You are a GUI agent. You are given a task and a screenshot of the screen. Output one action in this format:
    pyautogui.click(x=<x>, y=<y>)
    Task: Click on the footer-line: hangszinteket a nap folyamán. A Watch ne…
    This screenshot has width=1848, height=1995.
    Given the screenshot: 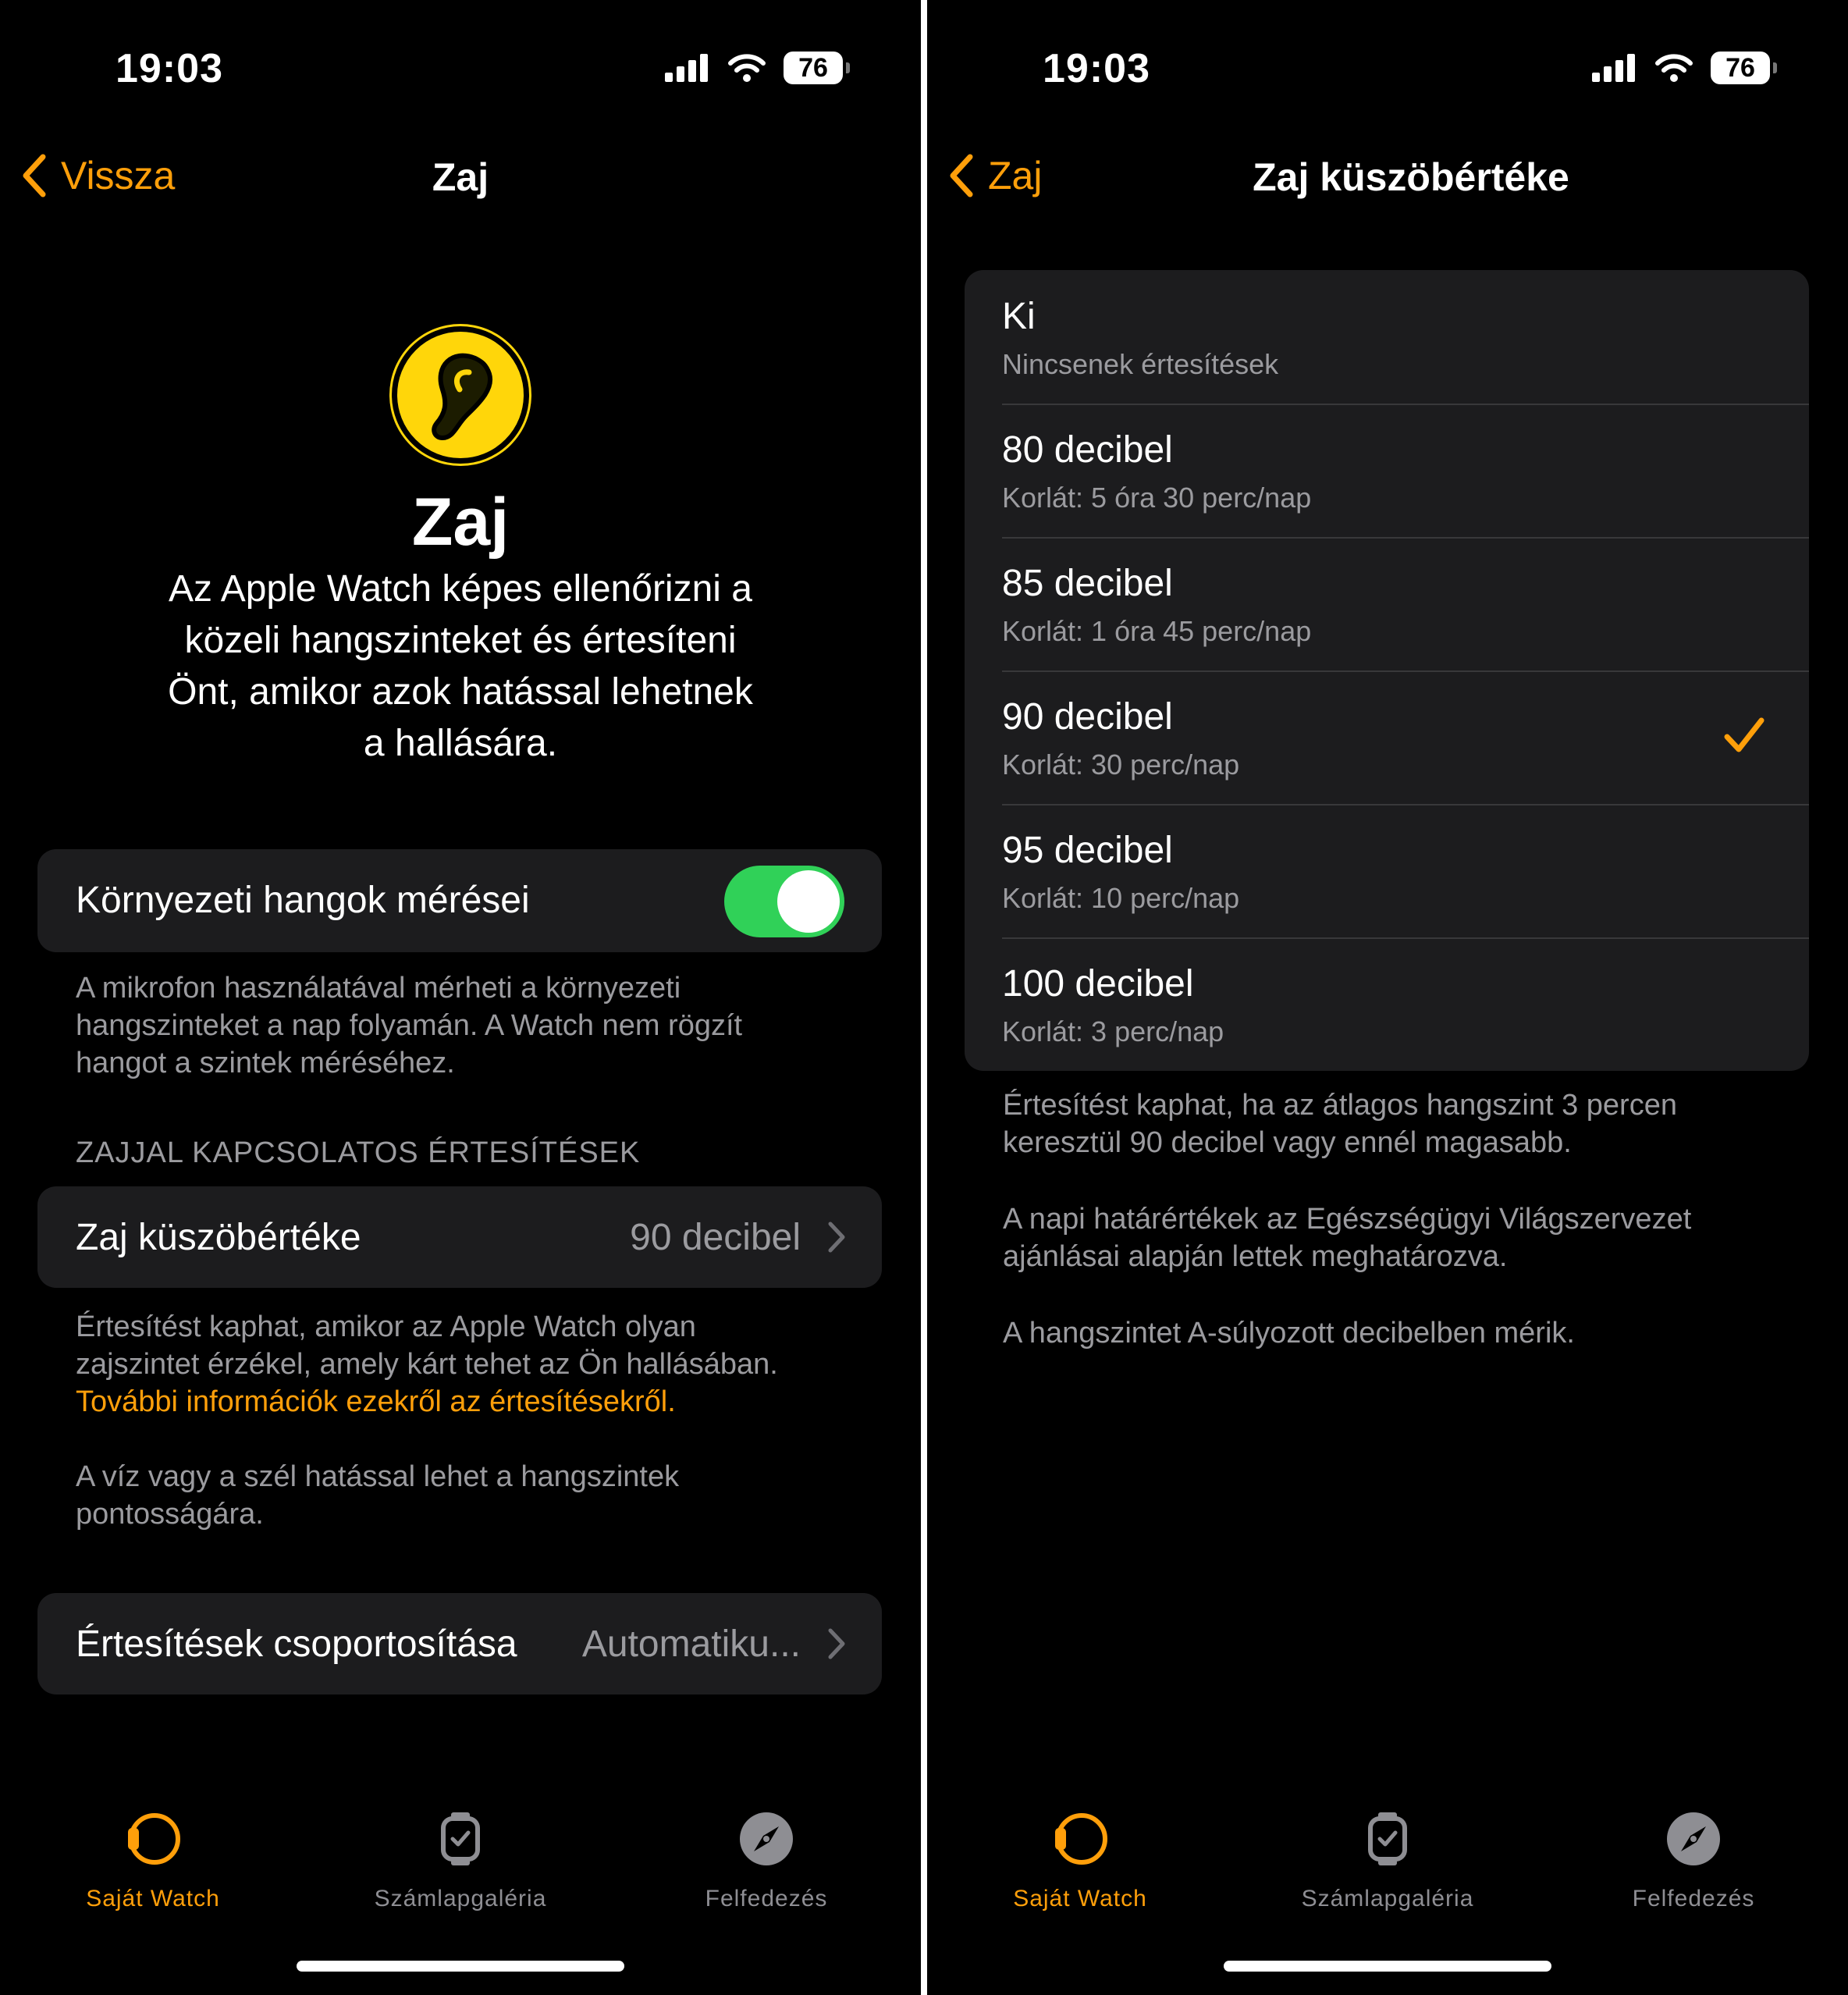 What is the action you would take?
    pyautogui.click(x=409, y=1025)
    